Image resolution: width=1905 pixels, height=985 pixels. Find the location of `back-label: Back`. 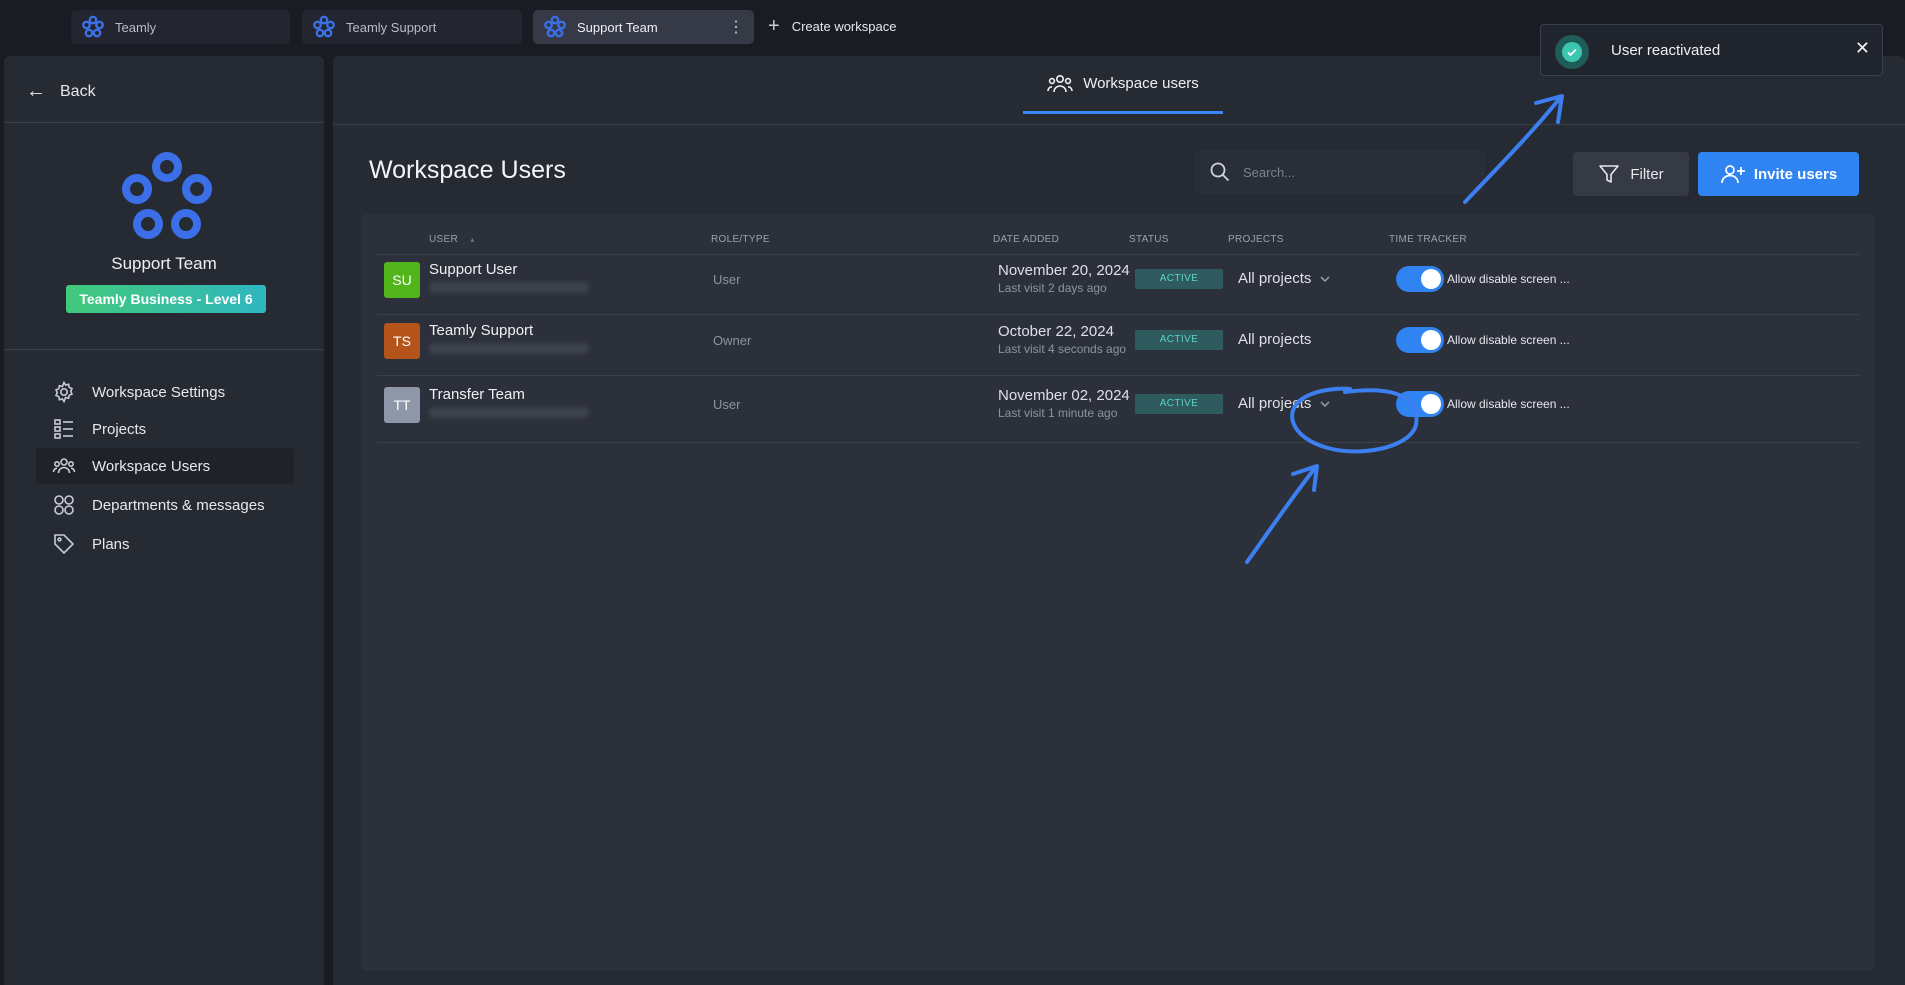

back-label: Back is located at coordinates (78, 91).